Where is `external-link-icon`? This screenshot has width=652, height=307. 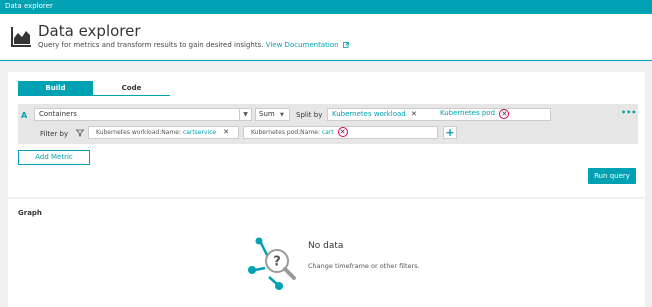
external-link-icon is located at coordinates (345, 45).